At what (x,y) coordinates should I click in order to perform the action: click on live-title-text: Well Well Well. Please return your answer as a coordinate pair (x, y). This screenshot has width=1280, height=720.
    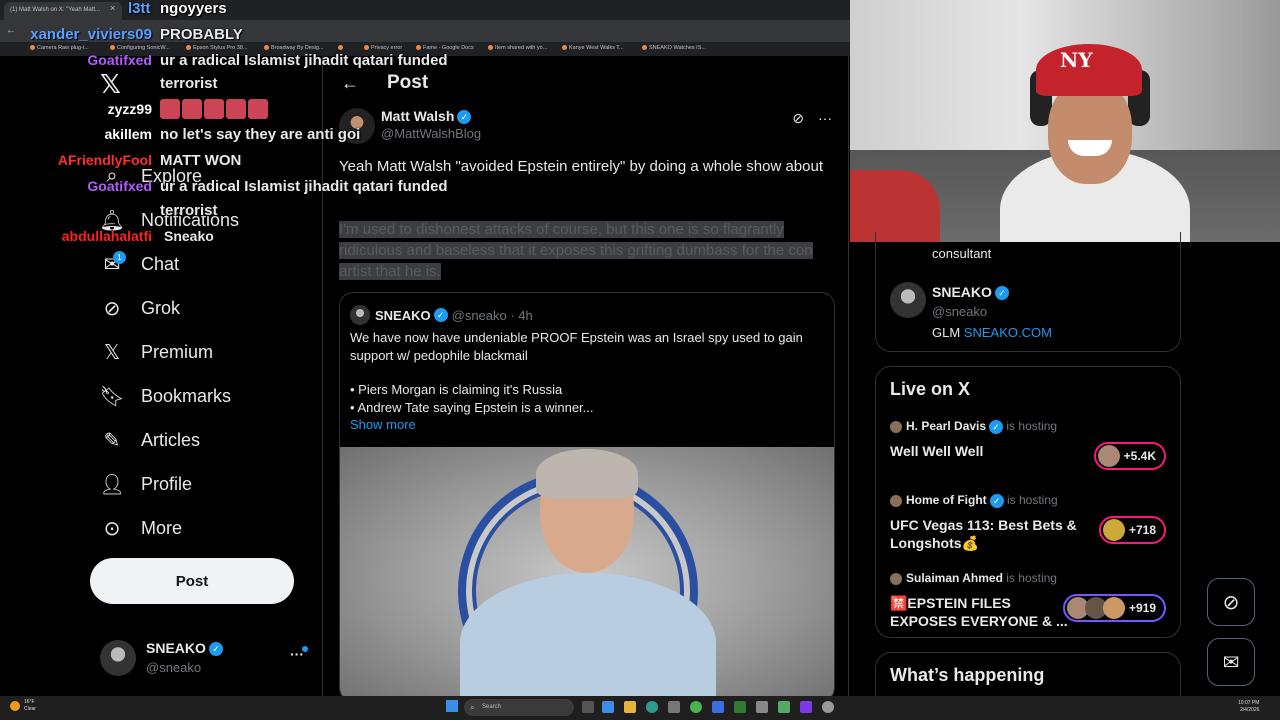
    Looking at the image, I should click on (985, 451).